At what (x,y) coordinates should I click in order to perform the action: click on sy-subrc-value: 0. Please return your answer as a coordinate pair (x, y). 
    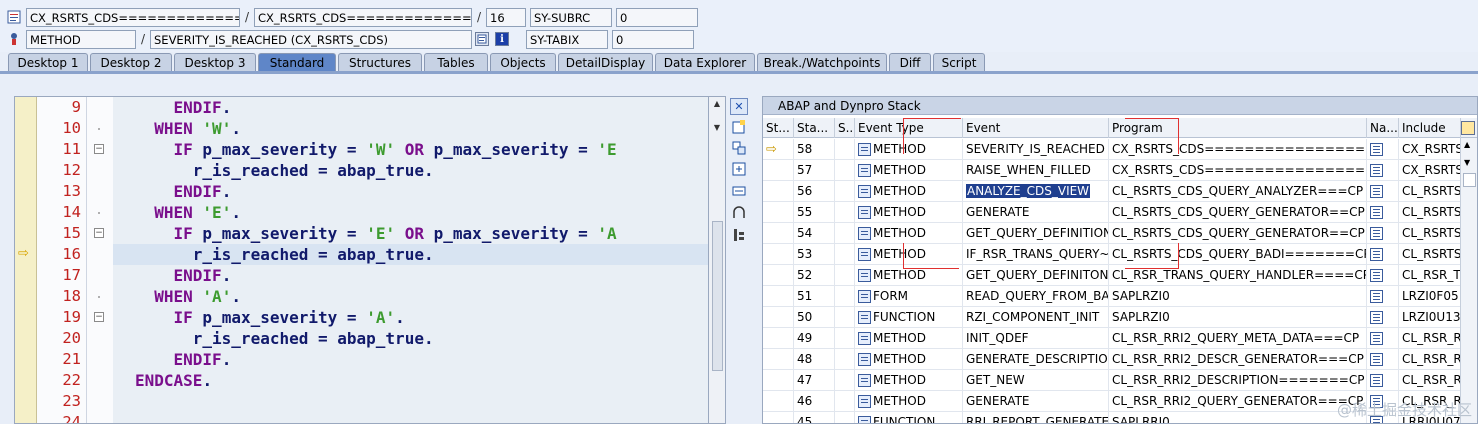
    Looking at the image, I should click on (657, 17).